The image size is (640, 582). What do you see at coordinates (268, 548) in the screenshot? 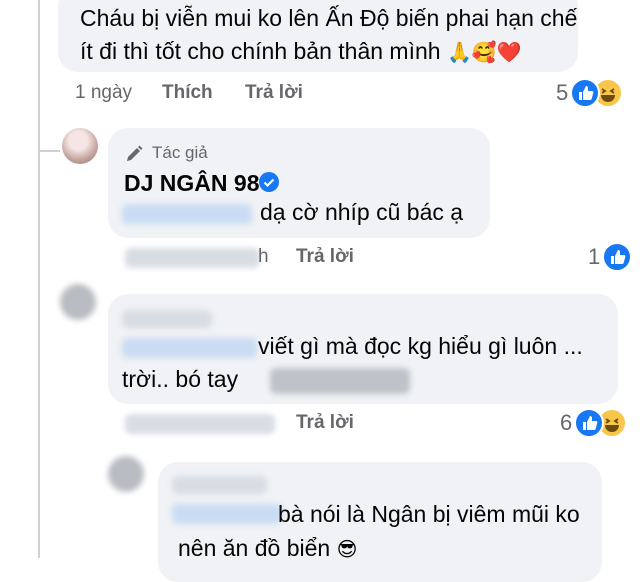
I see `comment-text-line2: nên ăn đồ biển 😎` at bounding box center [268, 548].